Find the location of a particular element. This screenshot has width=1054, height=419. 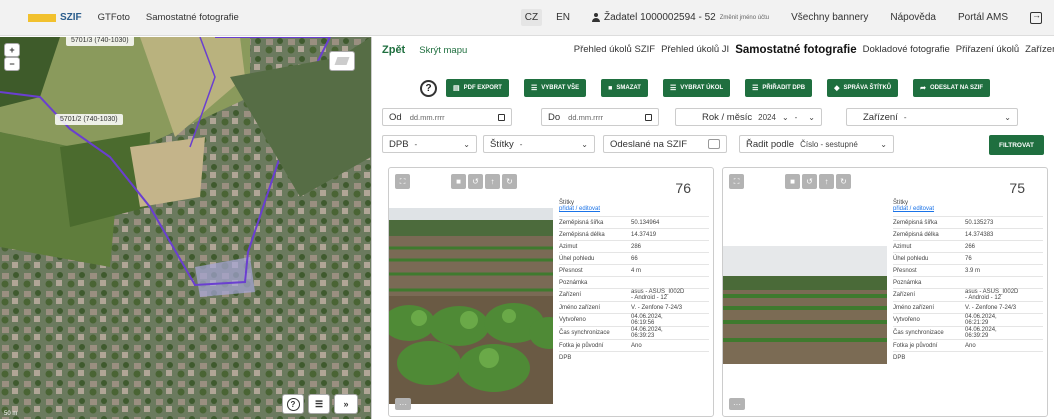

manage-tags-button: ◆ SPRÁVA ŠTÍTKŮ is located at coordinates (863, 88).